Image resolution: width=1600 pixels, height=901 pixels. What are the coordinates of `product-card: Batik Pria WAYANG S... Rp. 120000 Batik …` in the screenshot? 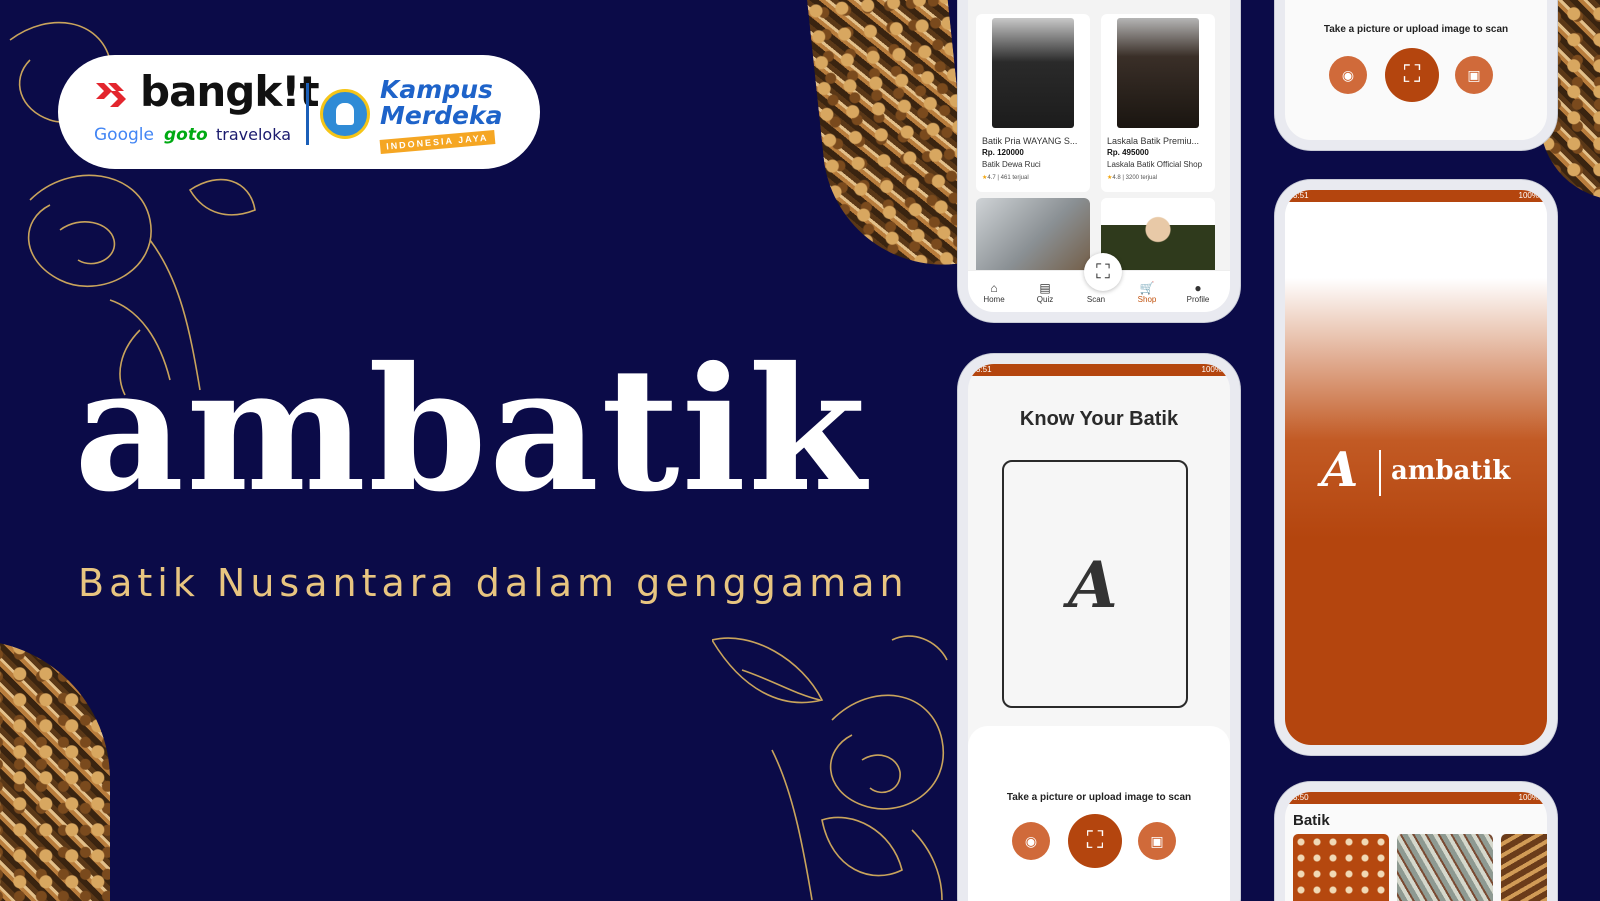 It's located at (1033, 103).